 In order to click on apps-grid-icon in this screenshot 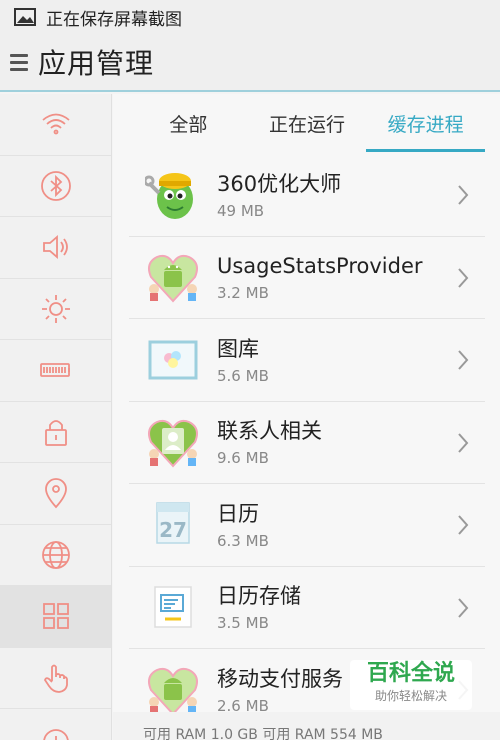, I will do `click(55, 616)`.